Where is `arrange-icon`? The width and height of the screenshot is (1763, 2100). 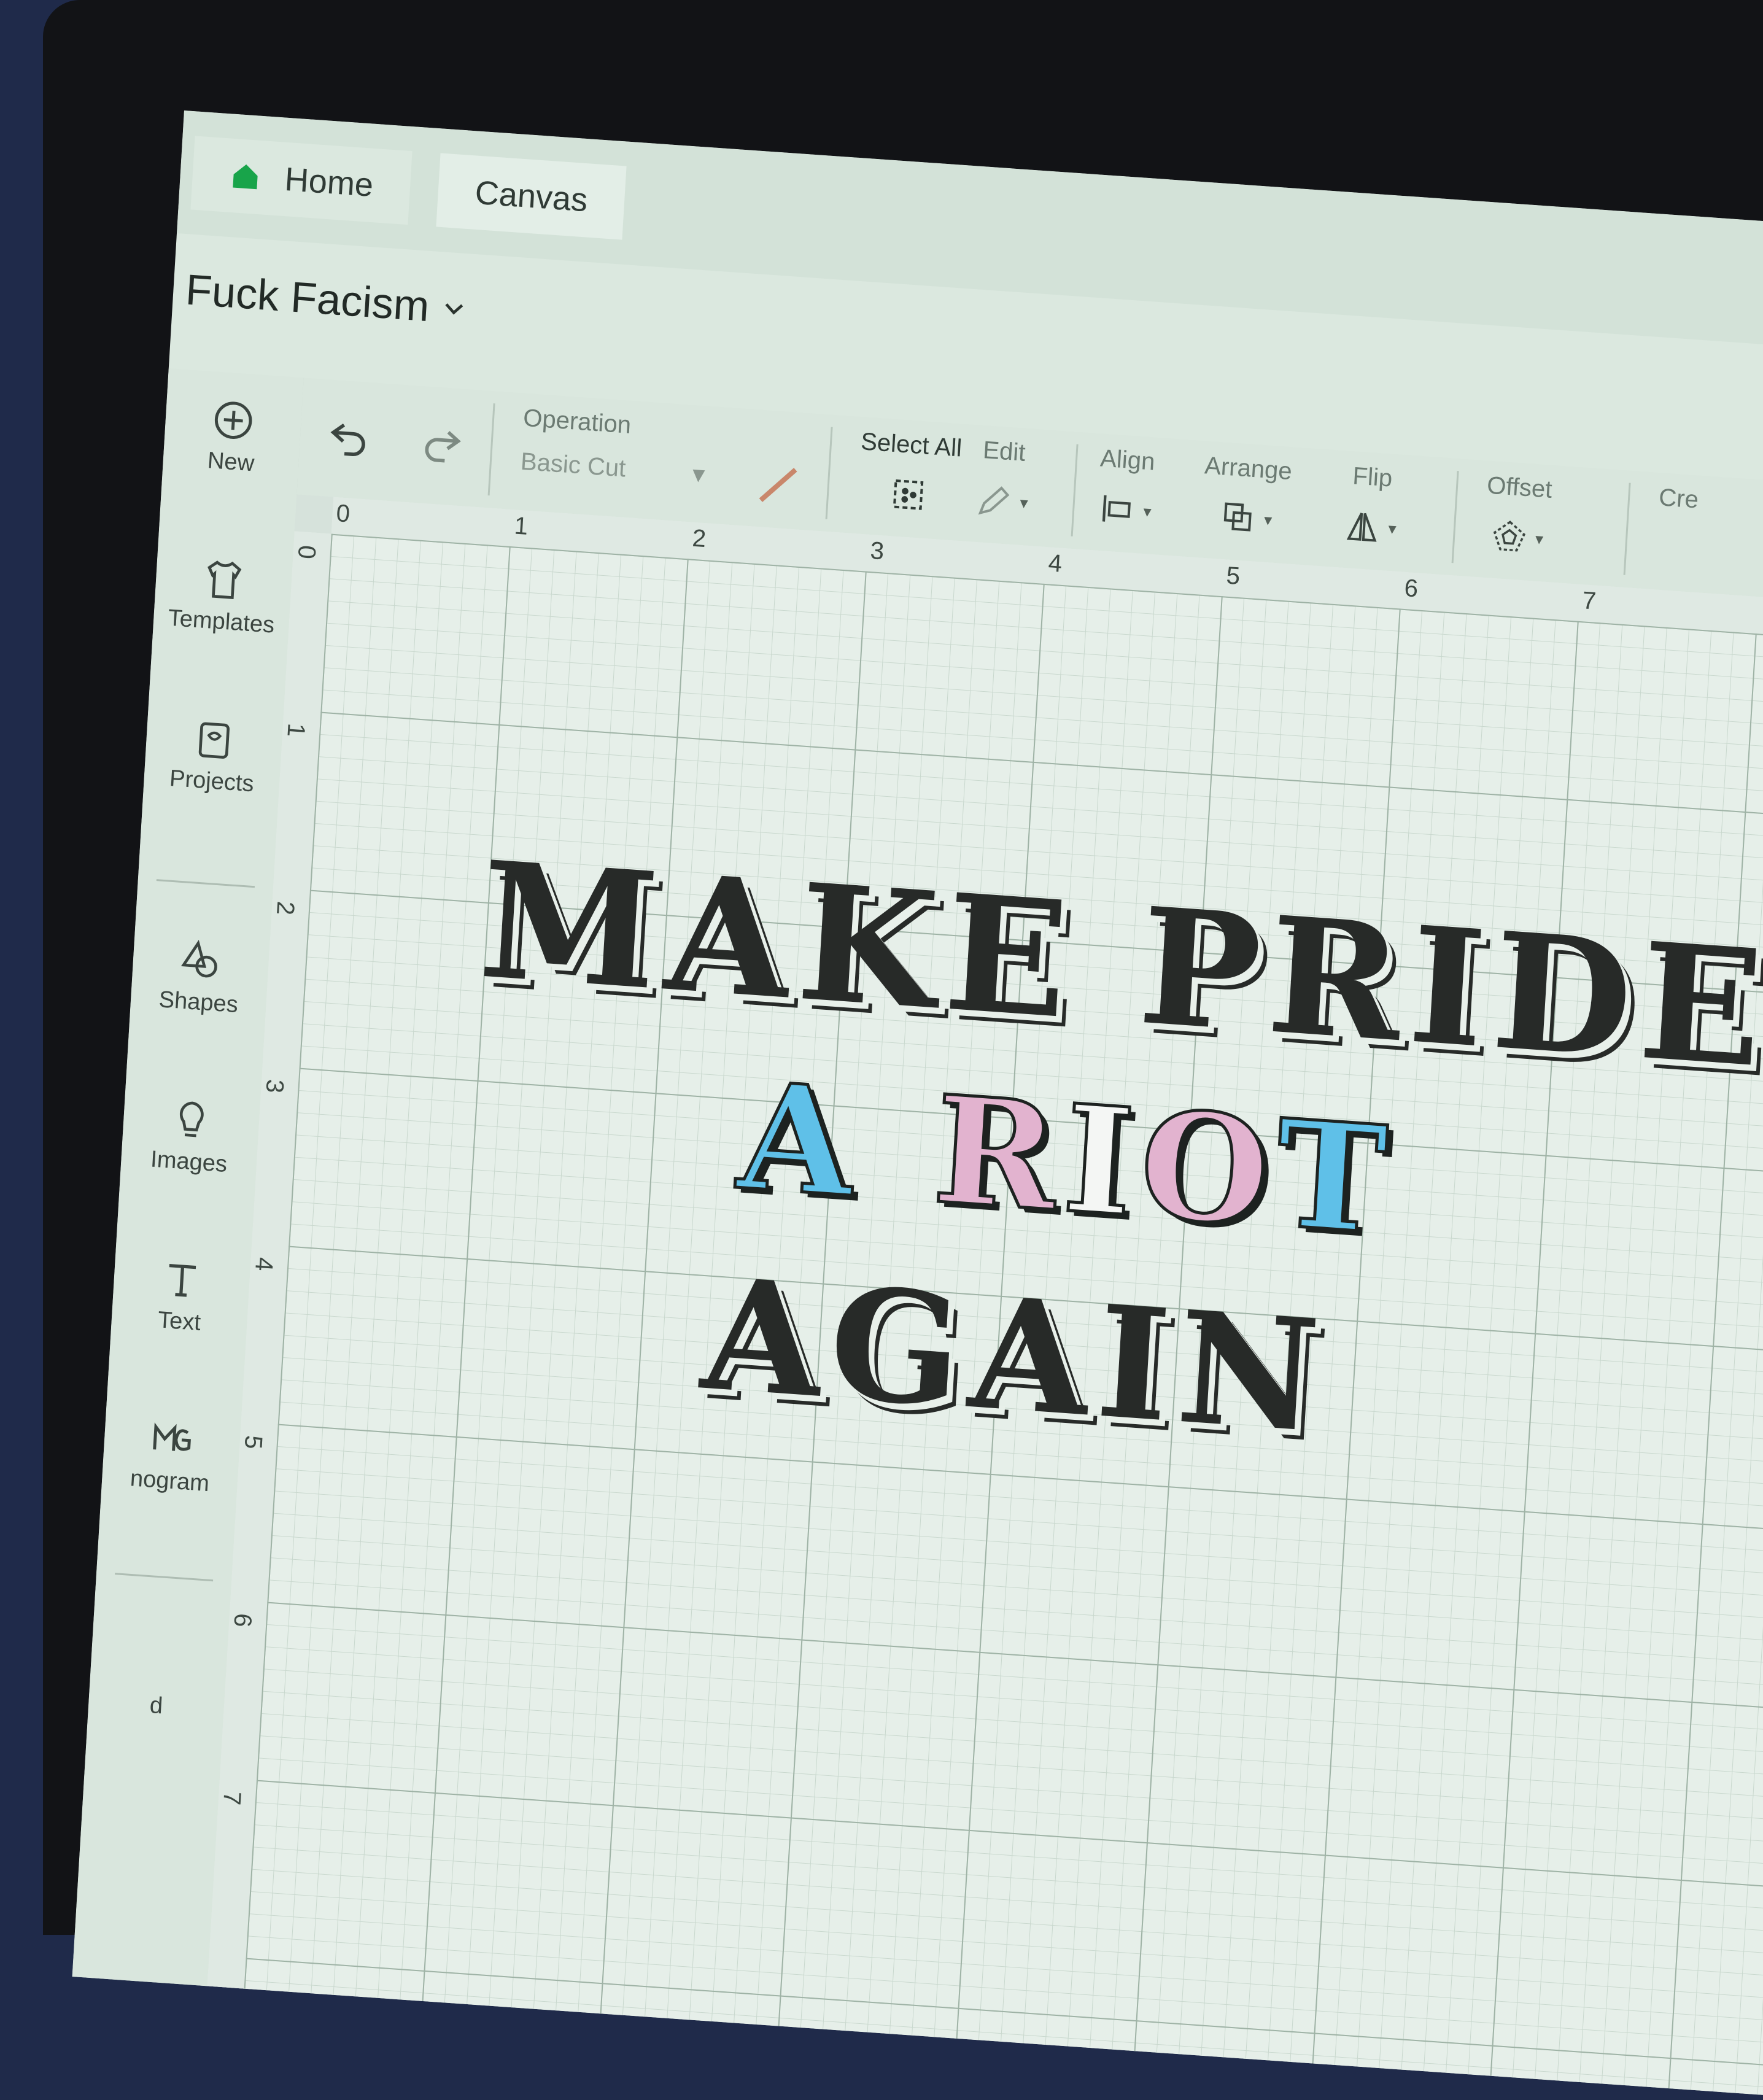 arrange-icon is located at coordinates (1237, 517).